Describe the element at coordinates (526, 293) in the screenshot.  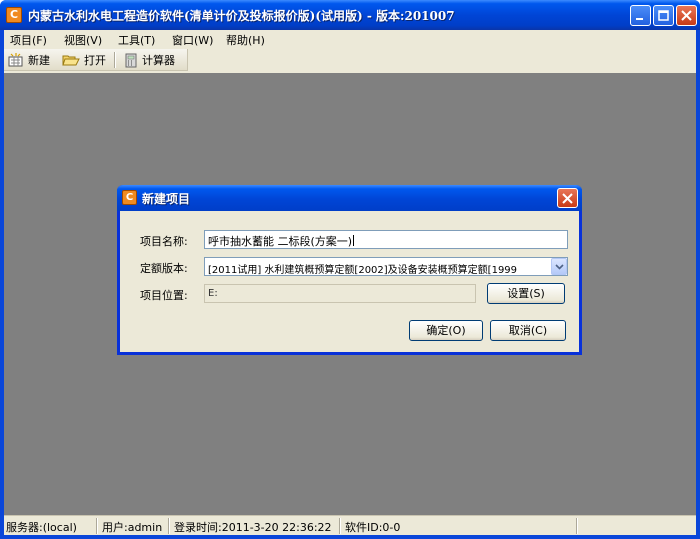
I see `settings-button: 设置(S)` at that location.